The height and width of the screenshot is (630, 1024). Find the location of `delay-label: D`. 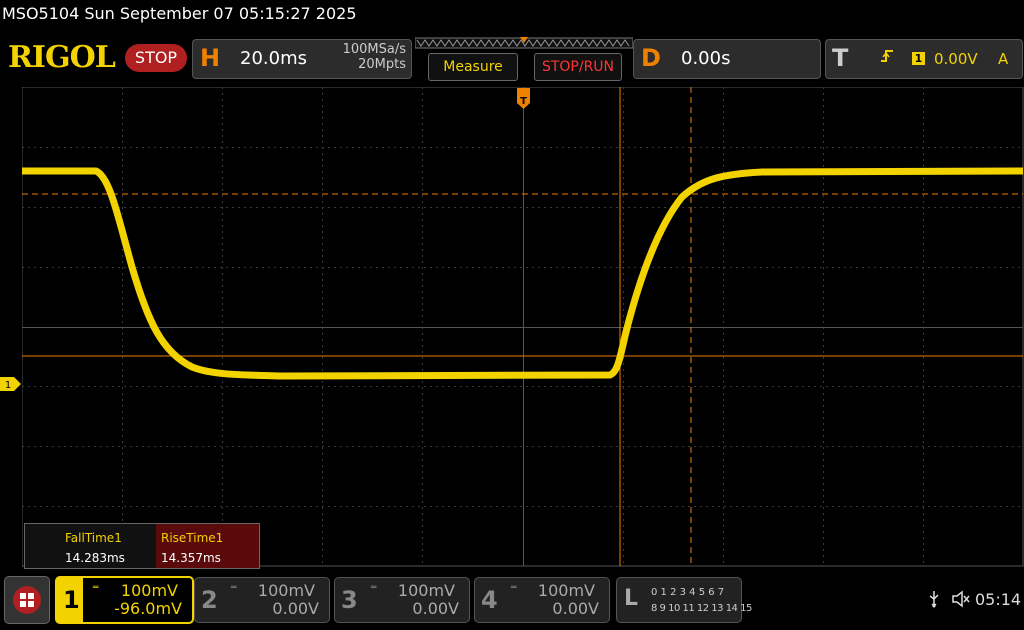

delay-label: D is located at coordinates (651, 58).